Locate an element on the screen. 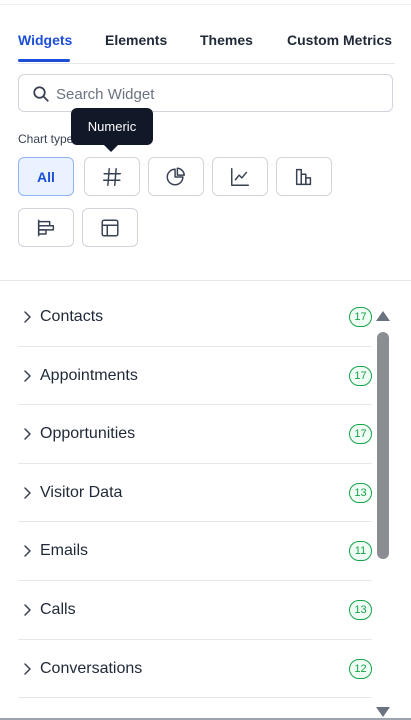 The width and height of the screenshot is (411, 720). search-input is located at coordinates (216, 94).